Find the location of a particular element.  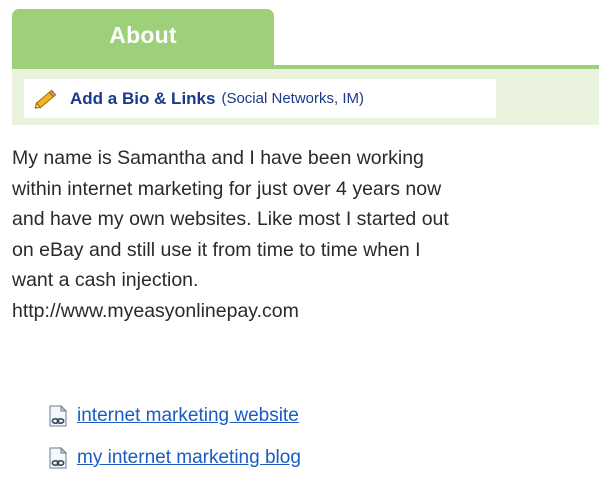

about-url: http://www.myeasyonlinepay.com is located at coordinates (155, 310).